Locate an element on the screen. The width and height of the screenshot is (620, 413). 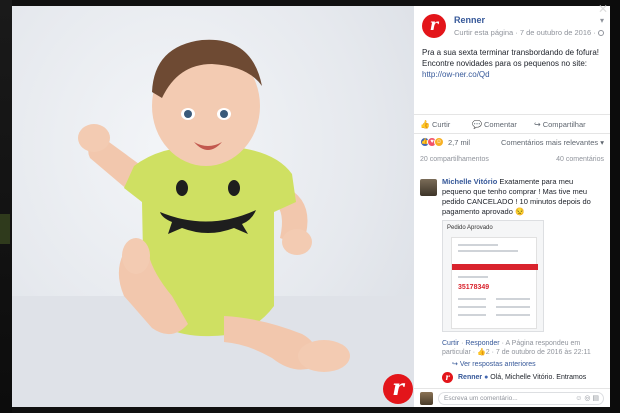
comment-sort-dropdown: Comentários mais relevantes ▾ is located at coordinates (552, 142).